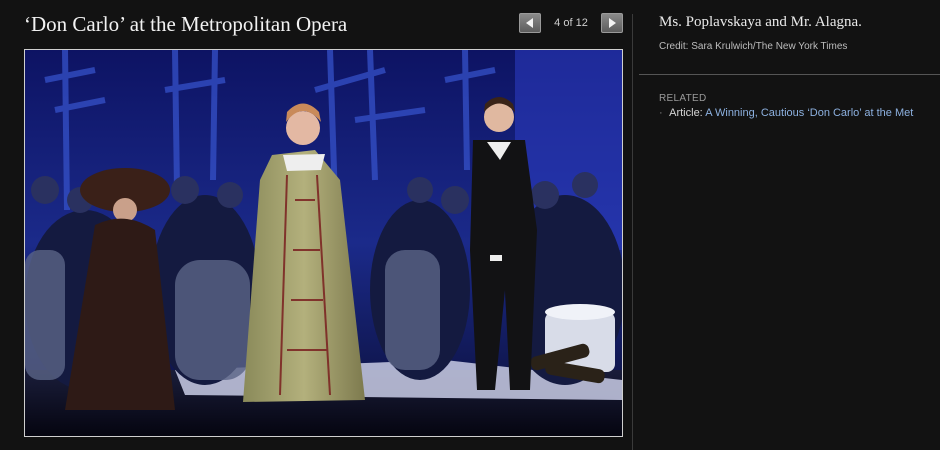 This screenshot has width=940, height=450. I want to click on slideshow-title: ‘Don Carlo’ at the Metropolitan Opera, so click(186, 24).